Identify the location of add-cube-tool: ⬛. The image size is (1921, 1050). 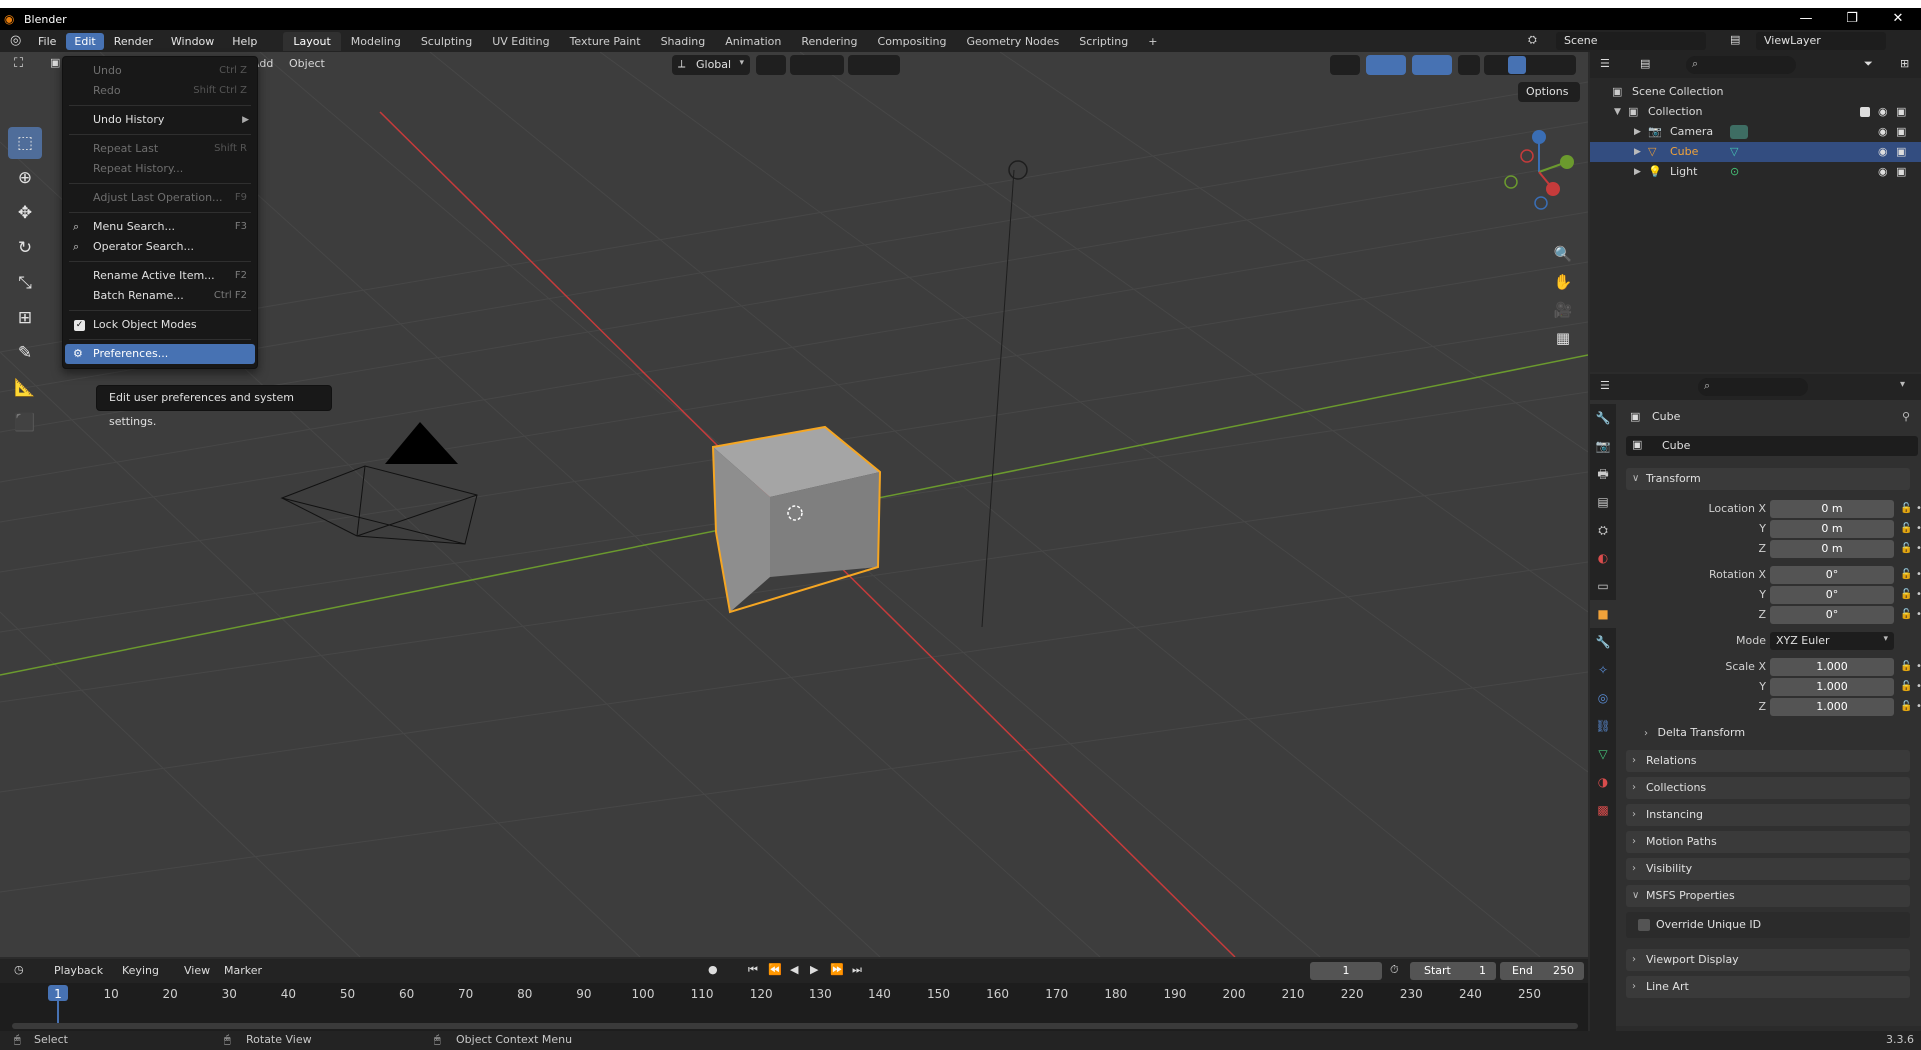
(25, 423).